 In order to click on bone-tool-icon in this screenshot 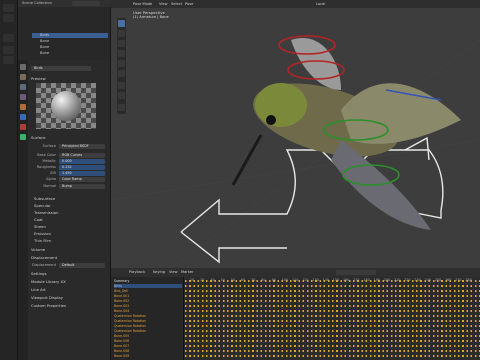, I will do `click(121, 107)`.